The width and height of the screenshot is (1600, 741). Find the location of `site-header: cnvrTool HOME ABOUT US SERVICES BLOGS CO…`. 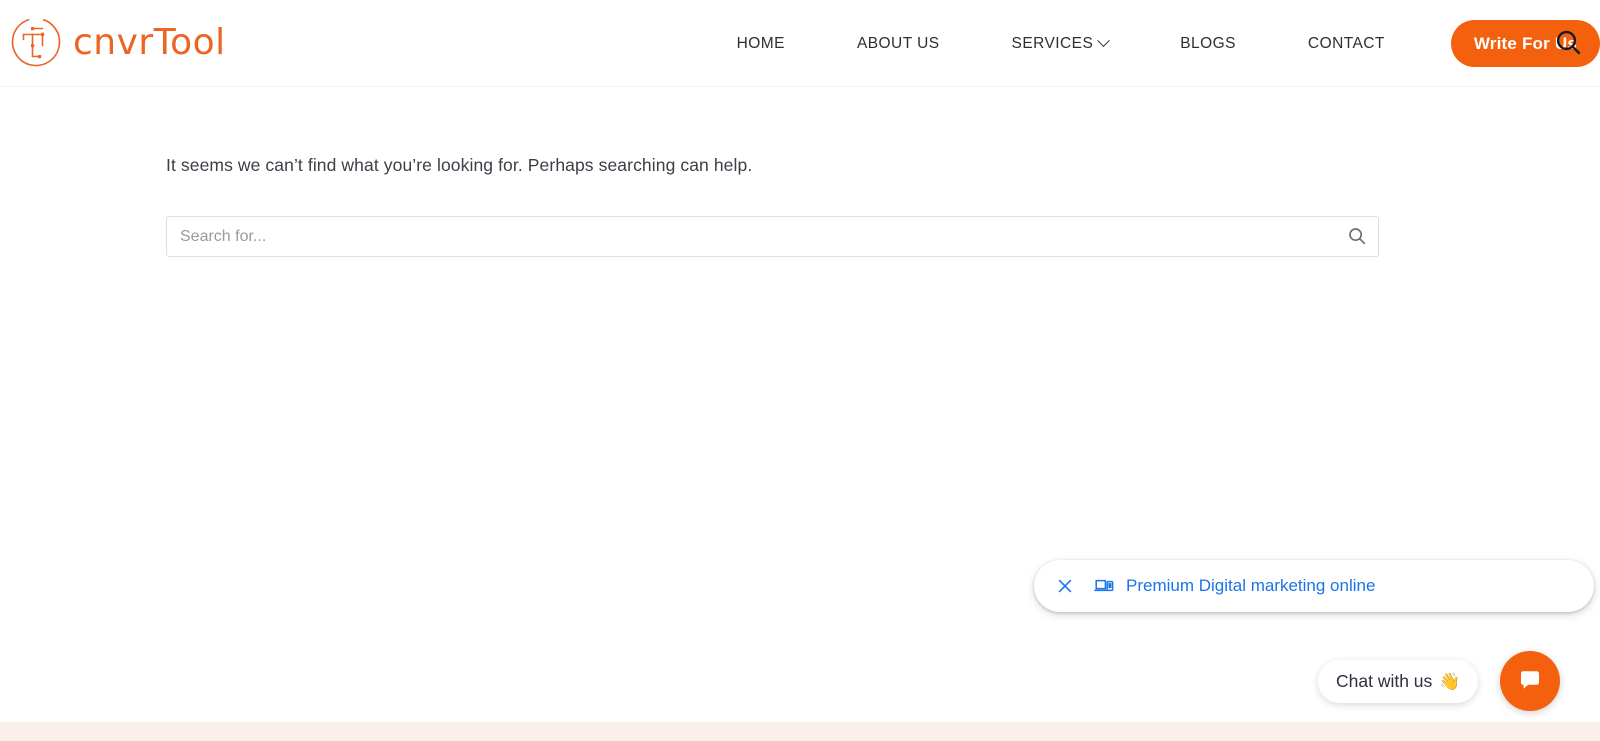

site-header: cnvrTool HOME ABOUT US SERVICES BLOGS CO… is located at coordinates (800, 43).